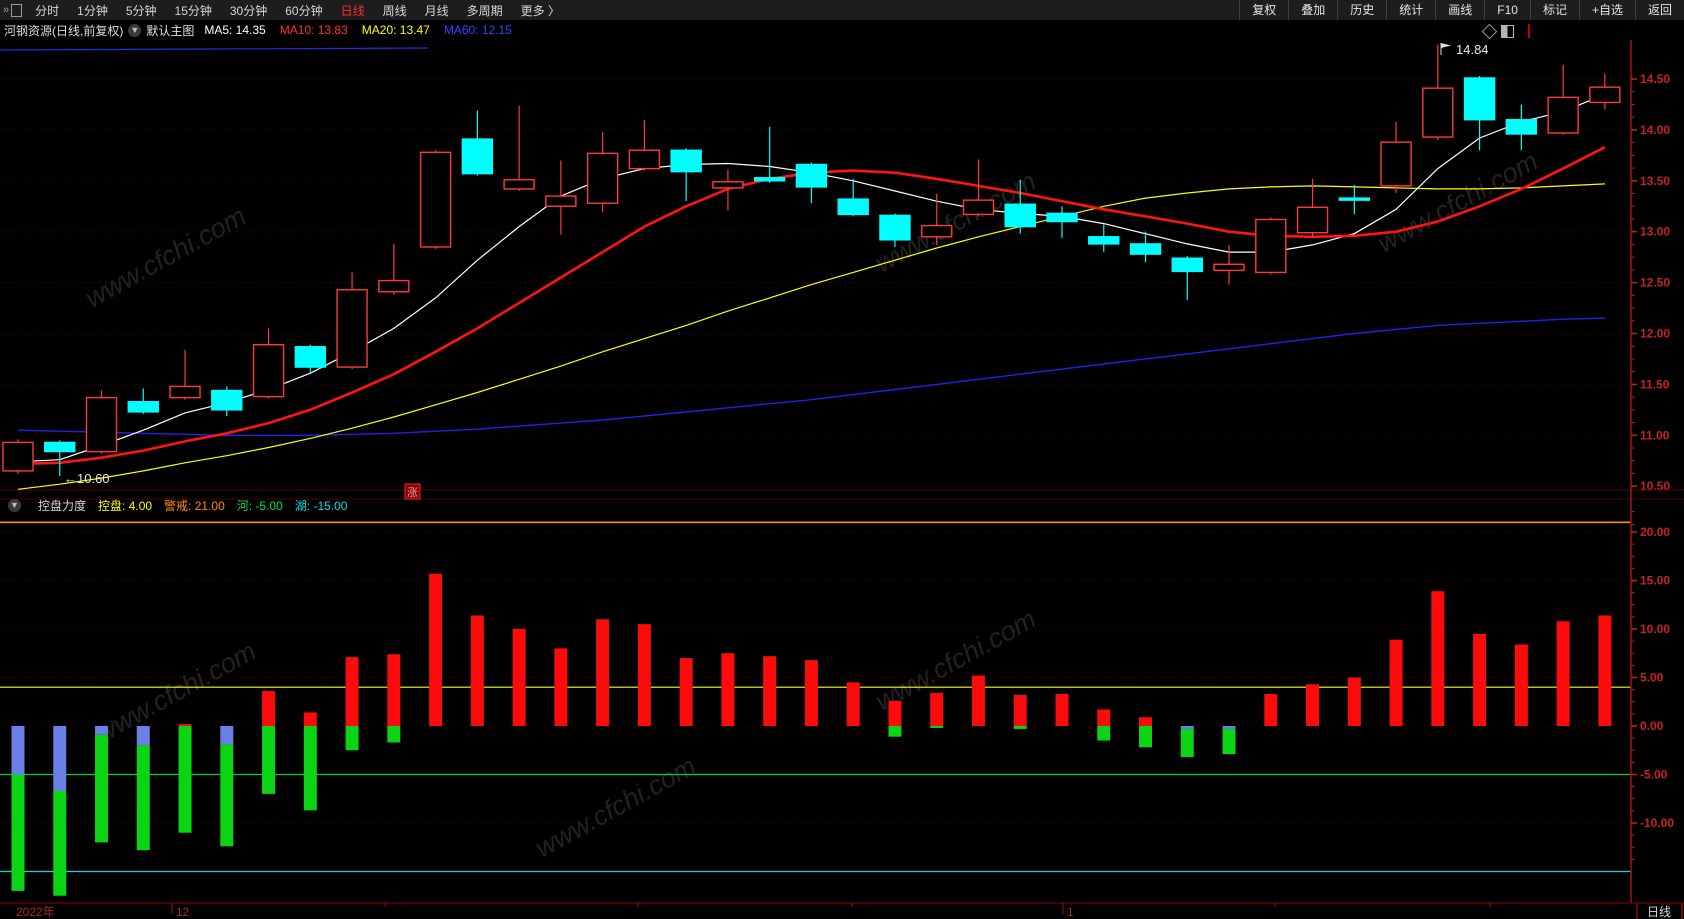  Describe the element at coordinates (1652, 726) in the screenshot. I see `indicator-axis-label: 0.00` at that location.